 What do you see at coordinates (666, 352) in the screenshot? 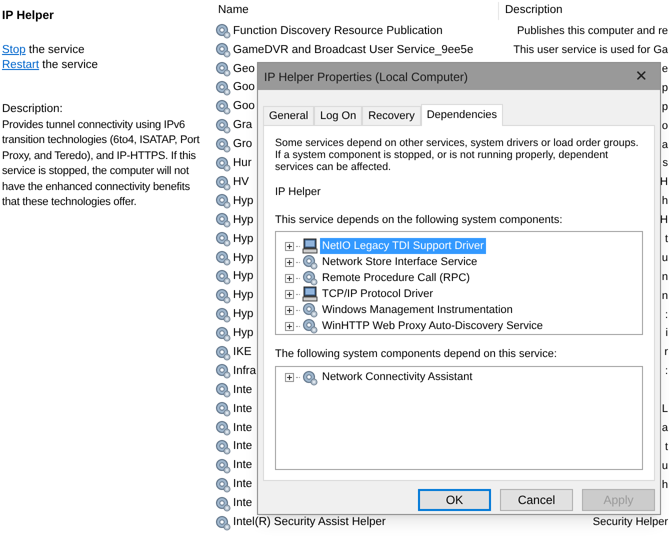
I see `service-description: r` at bounding box center [666, 352].